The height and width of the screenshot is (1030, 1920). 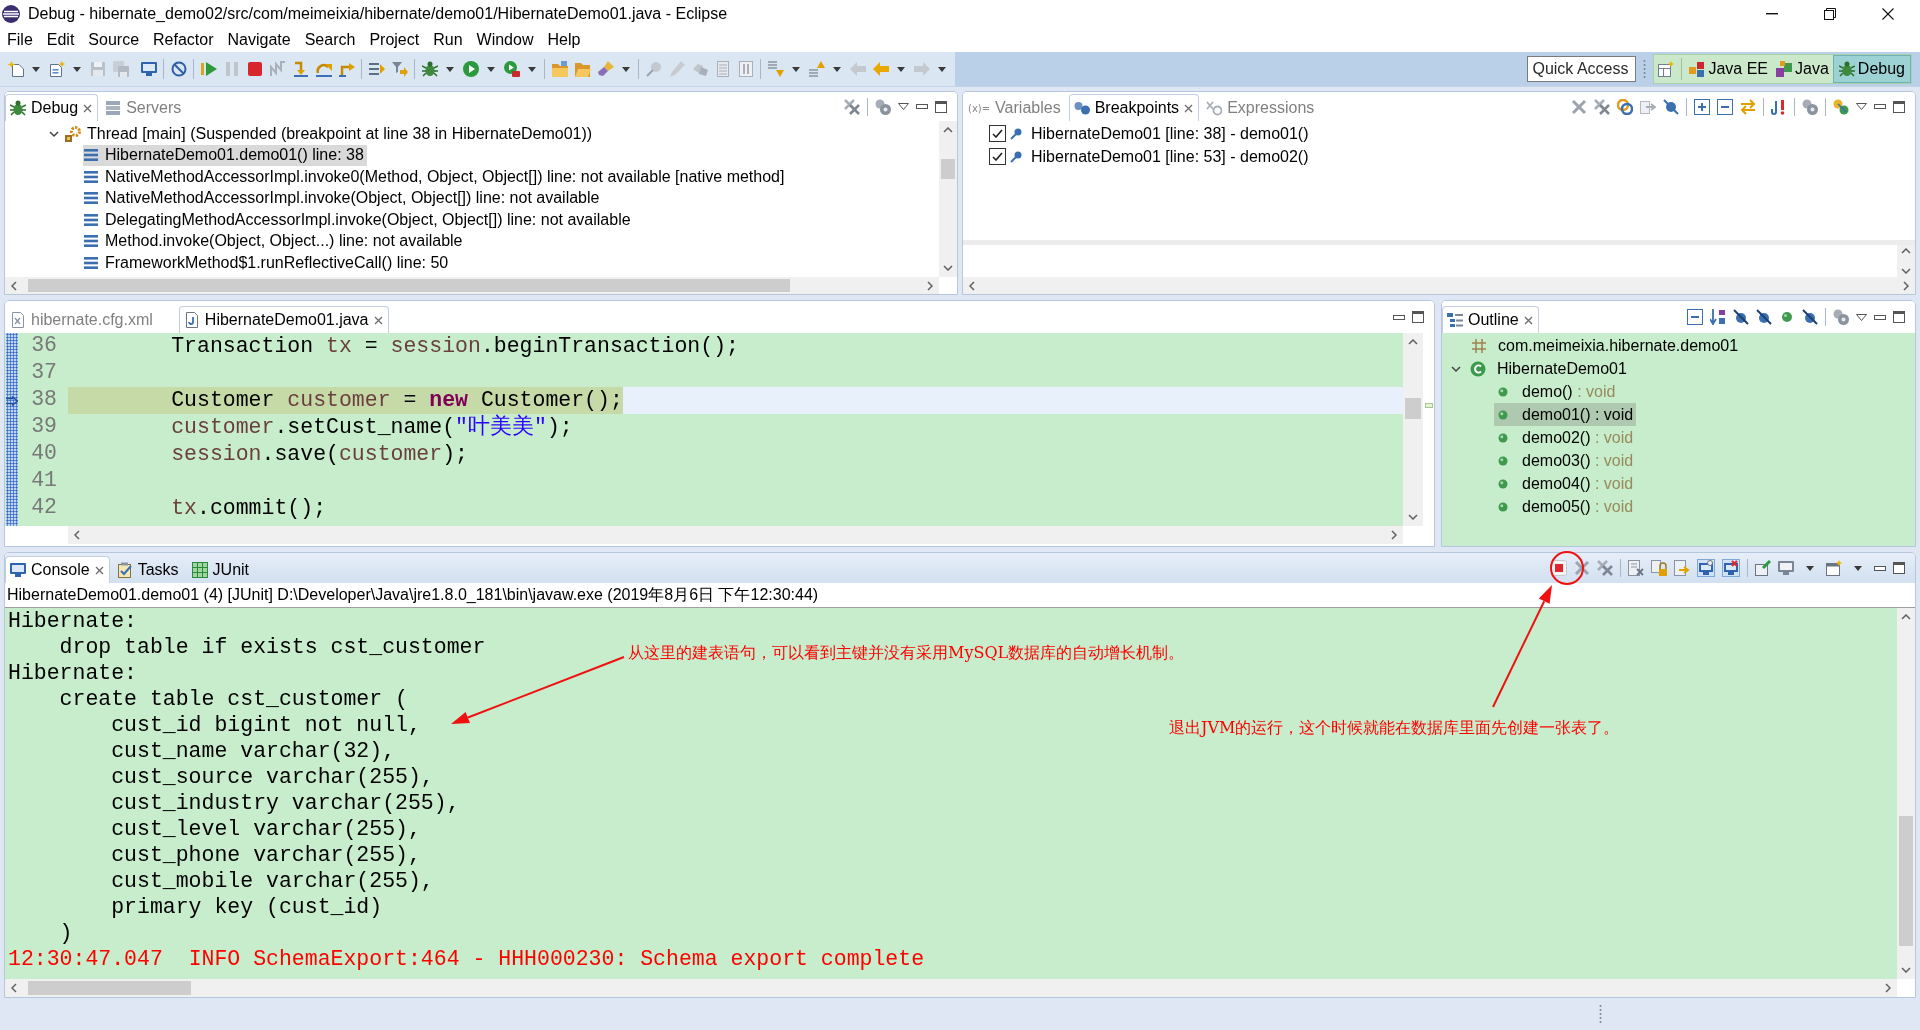 I want to click on plus-box-icon, so click(x=1702, y=106).